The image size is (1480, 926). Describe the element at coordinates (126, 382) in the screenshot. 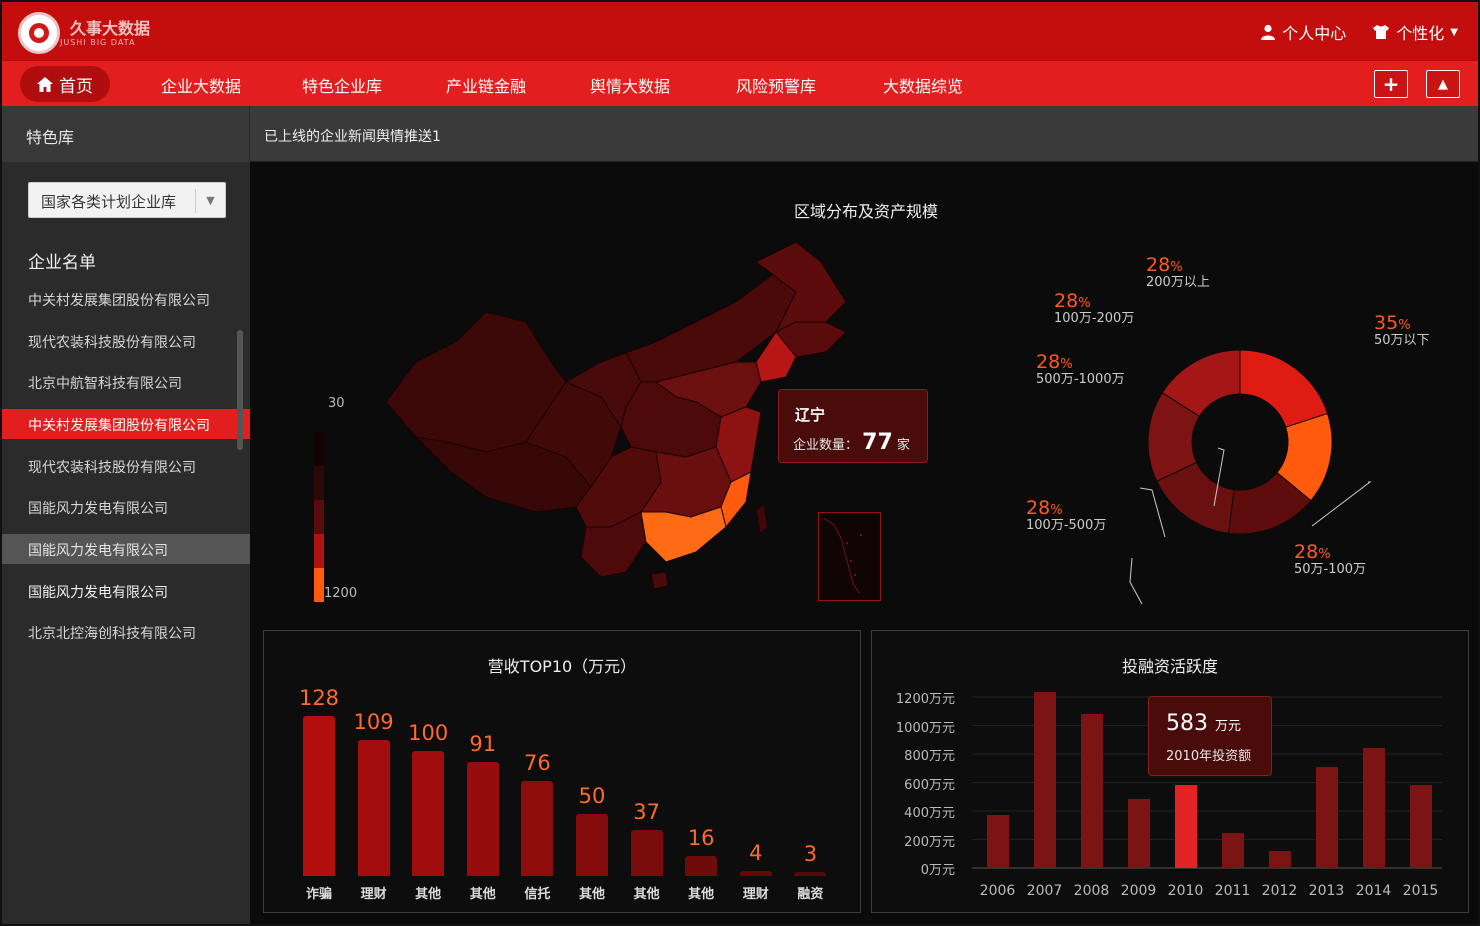

I see `company-list-item: 北京中航智科技有限公司` at that location.